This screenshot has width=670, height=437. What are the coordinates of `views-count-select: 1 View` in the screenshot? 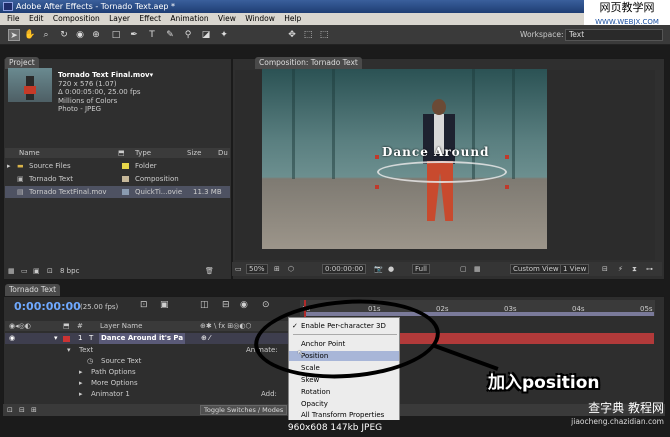 It's located at (575, 269).